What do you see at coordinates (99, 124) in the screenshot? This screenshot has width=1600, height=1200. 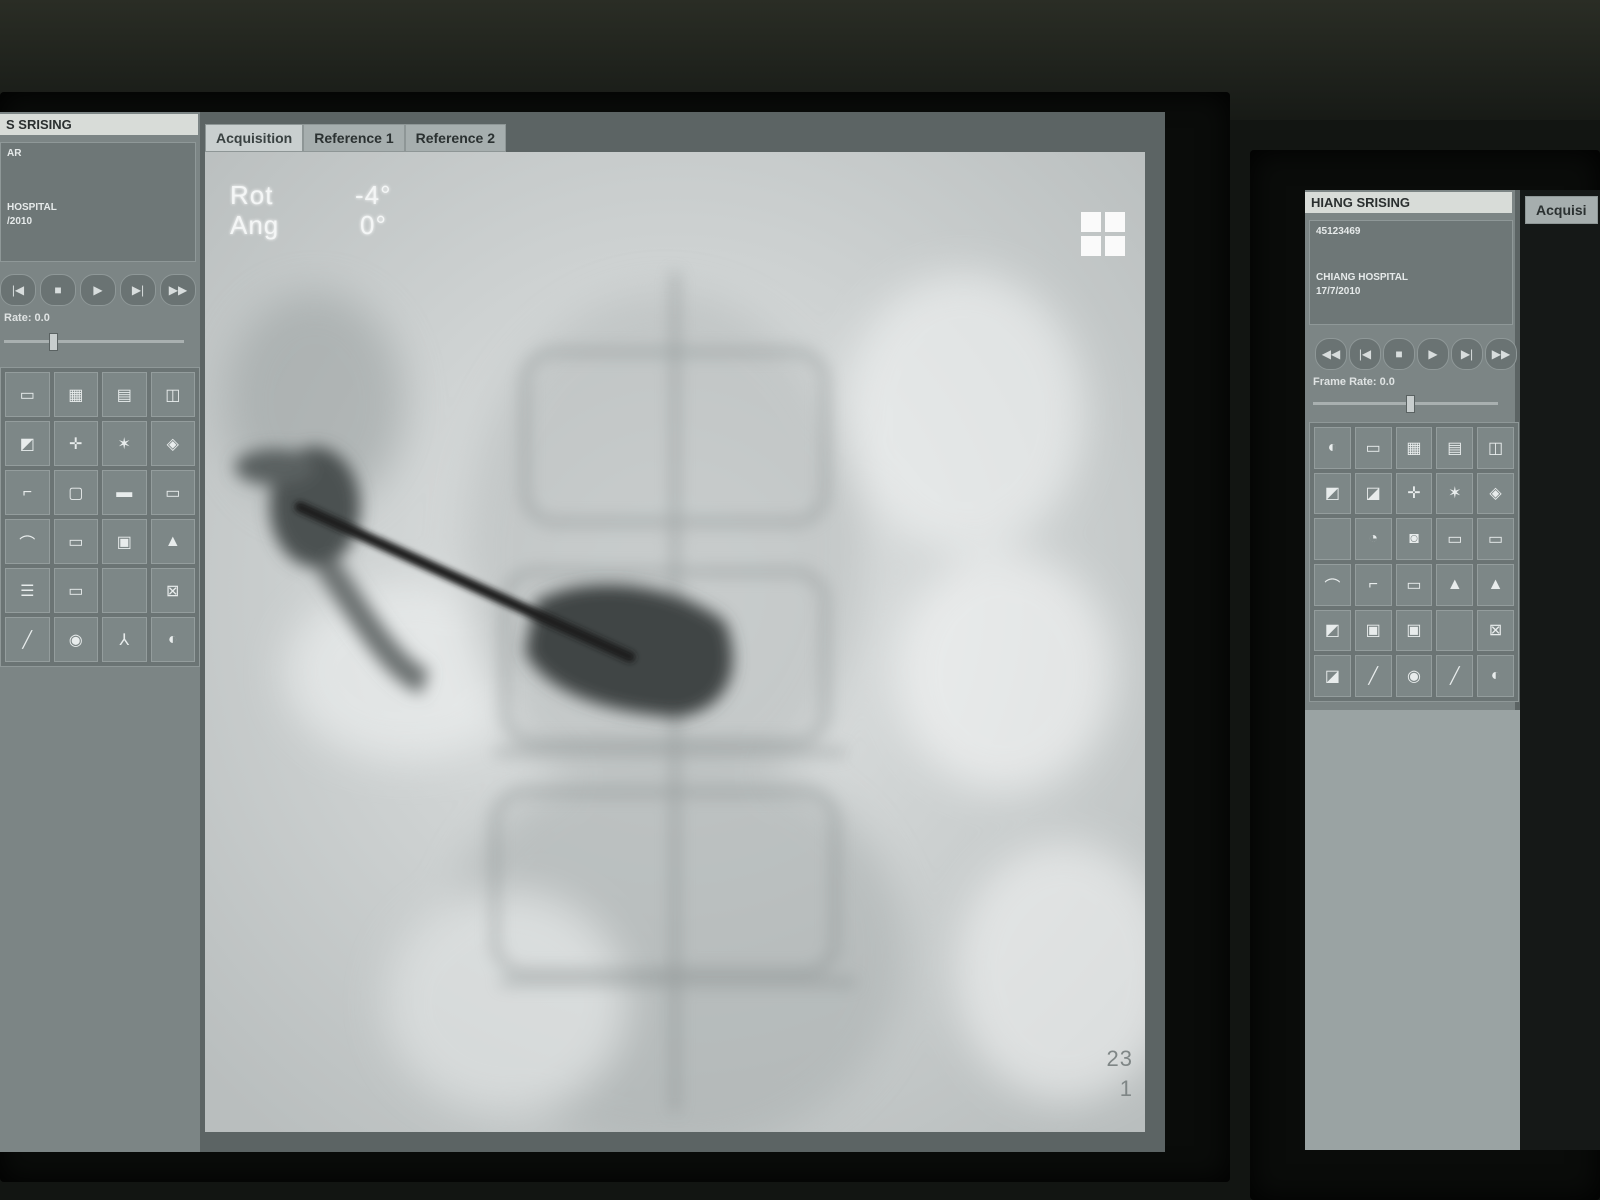 I see `patient-name: S SRISING` at bounding box center [99, 124].